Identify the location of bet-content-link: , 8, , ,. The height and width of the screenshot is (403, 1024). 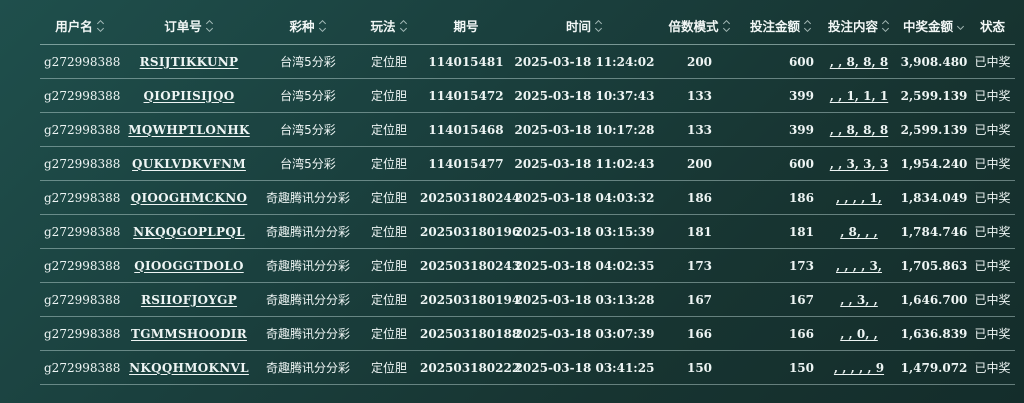
(859, 232).